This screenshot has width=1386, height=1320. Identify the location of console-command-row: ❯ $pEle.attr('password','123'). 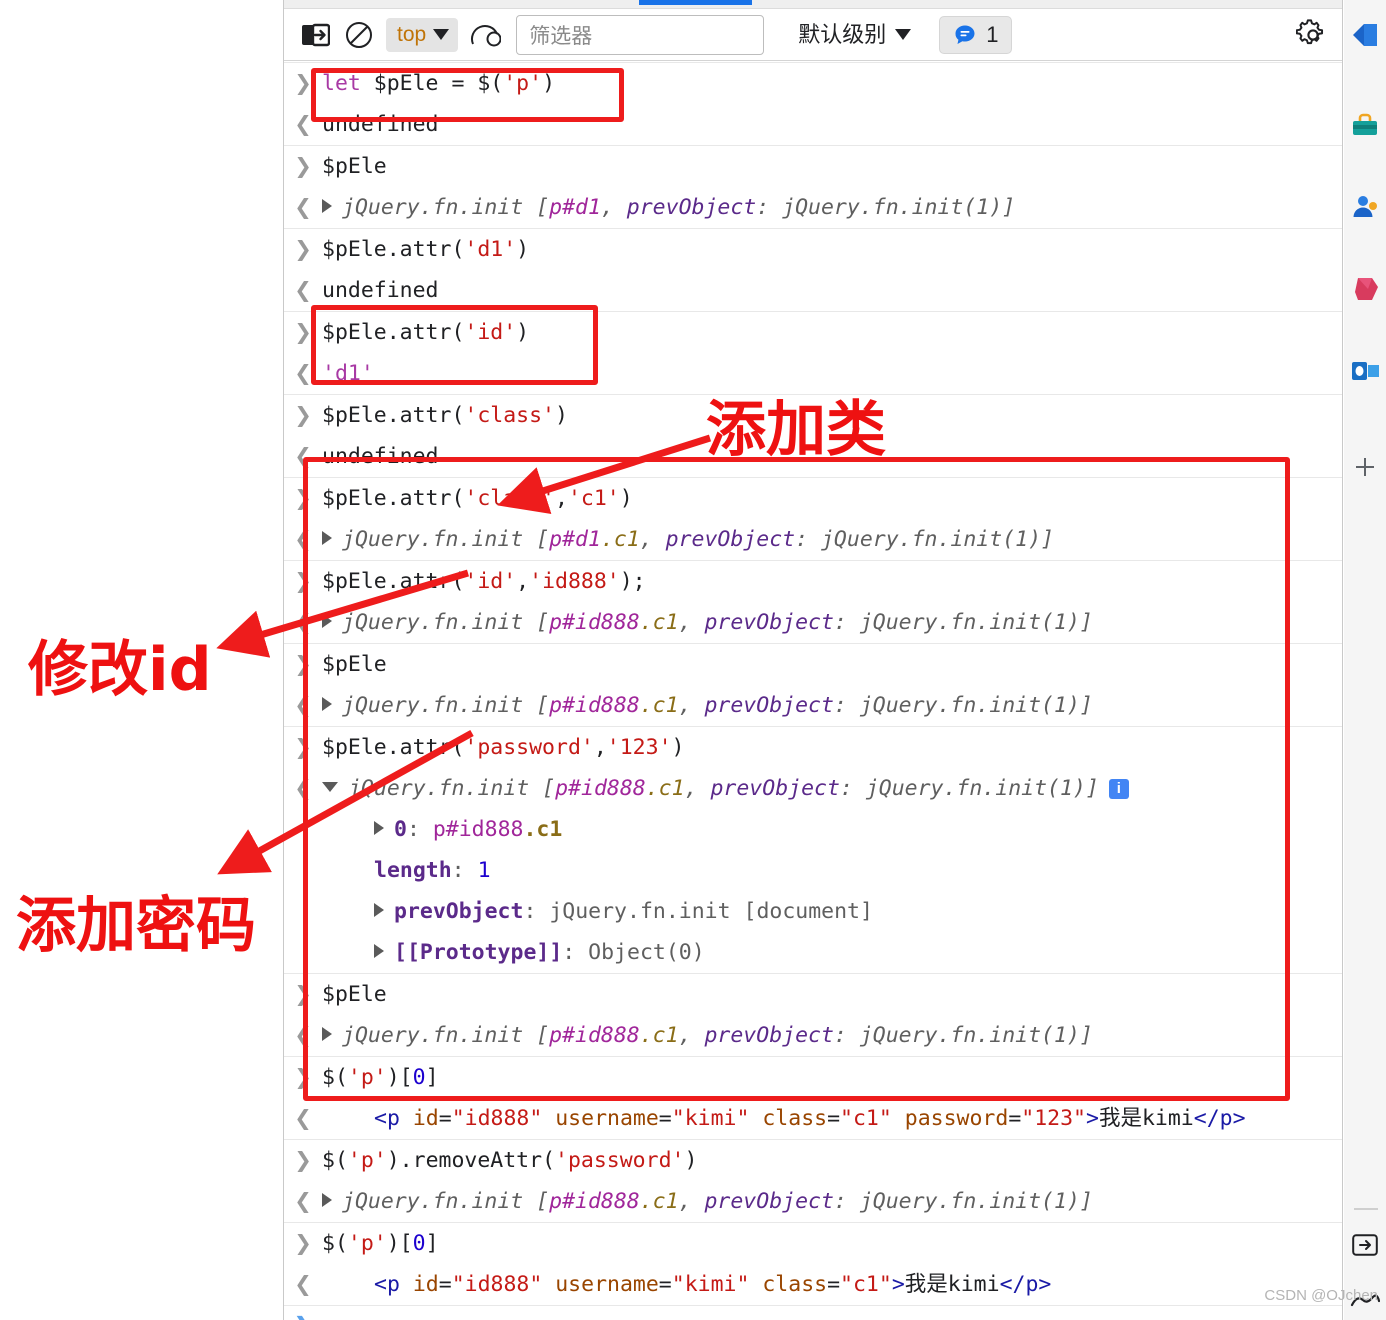
(813, 747).